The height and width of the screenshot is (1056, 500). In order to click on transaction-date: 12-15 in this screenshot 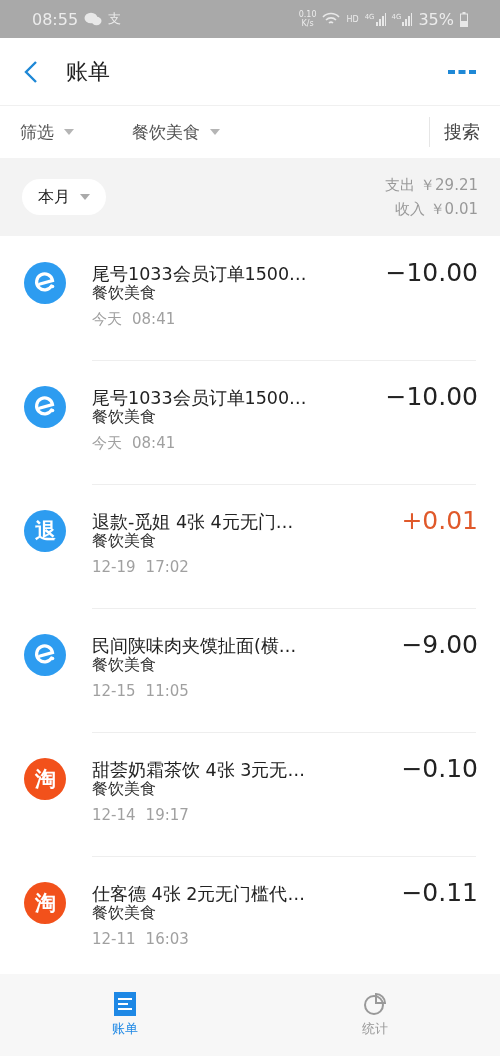, I will do `click(114, 691)`.